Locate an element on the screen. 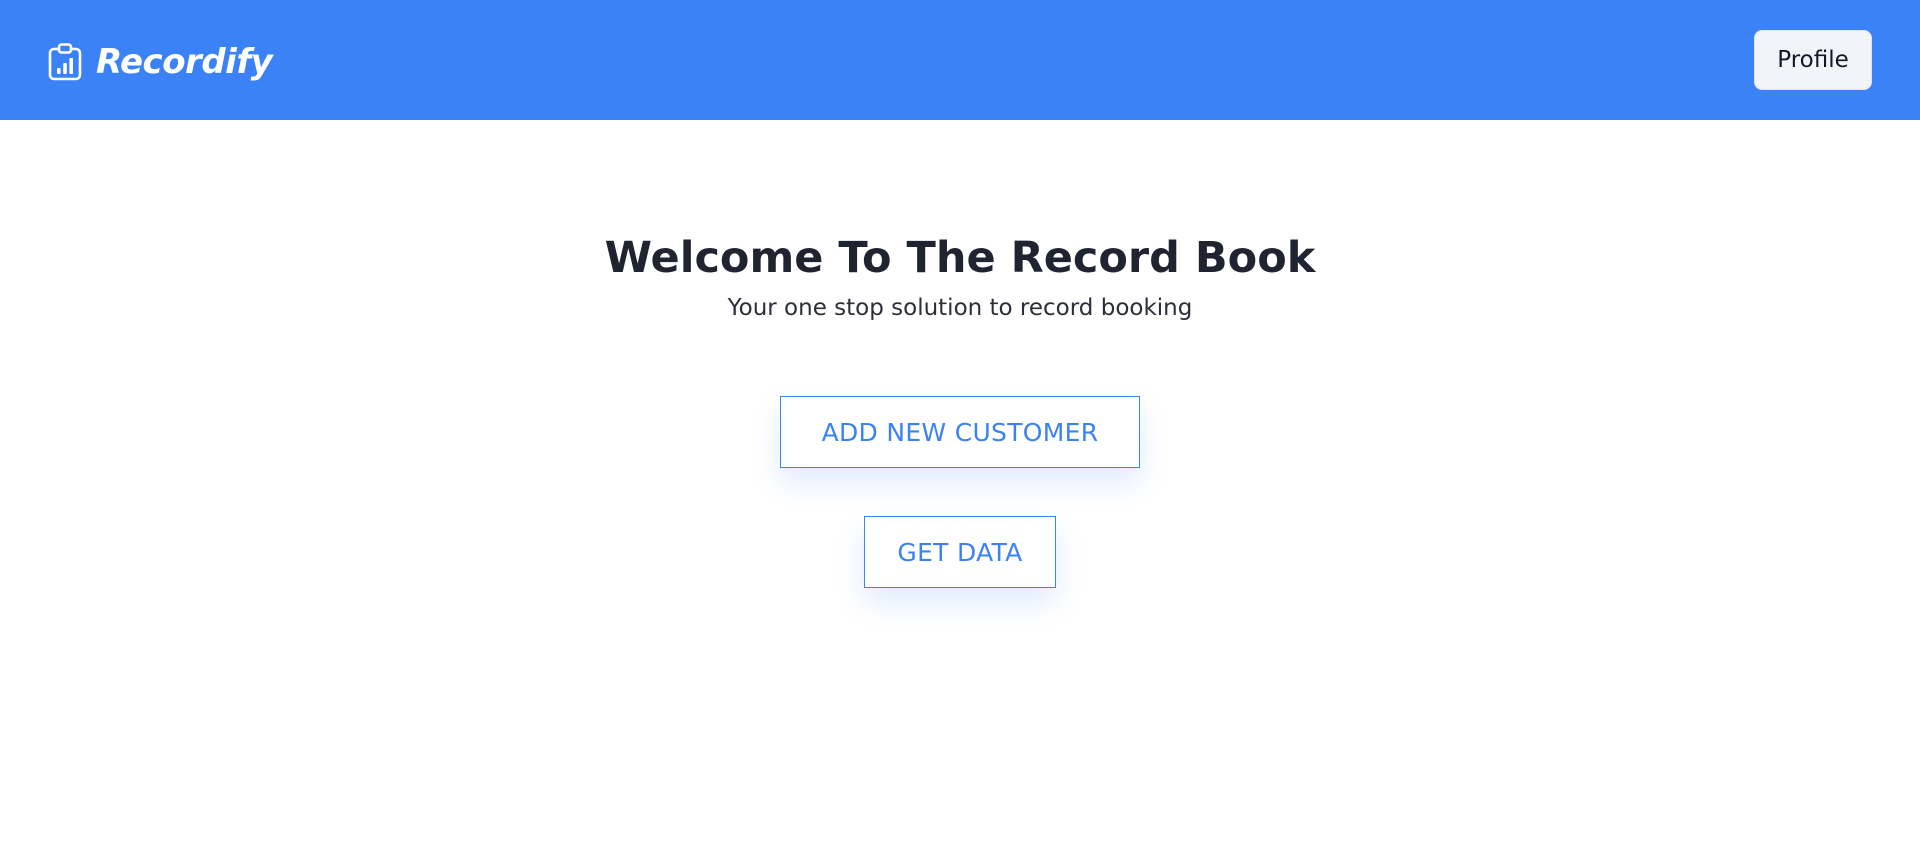  profile-button: Profile is located at coordinates (1813, 60).